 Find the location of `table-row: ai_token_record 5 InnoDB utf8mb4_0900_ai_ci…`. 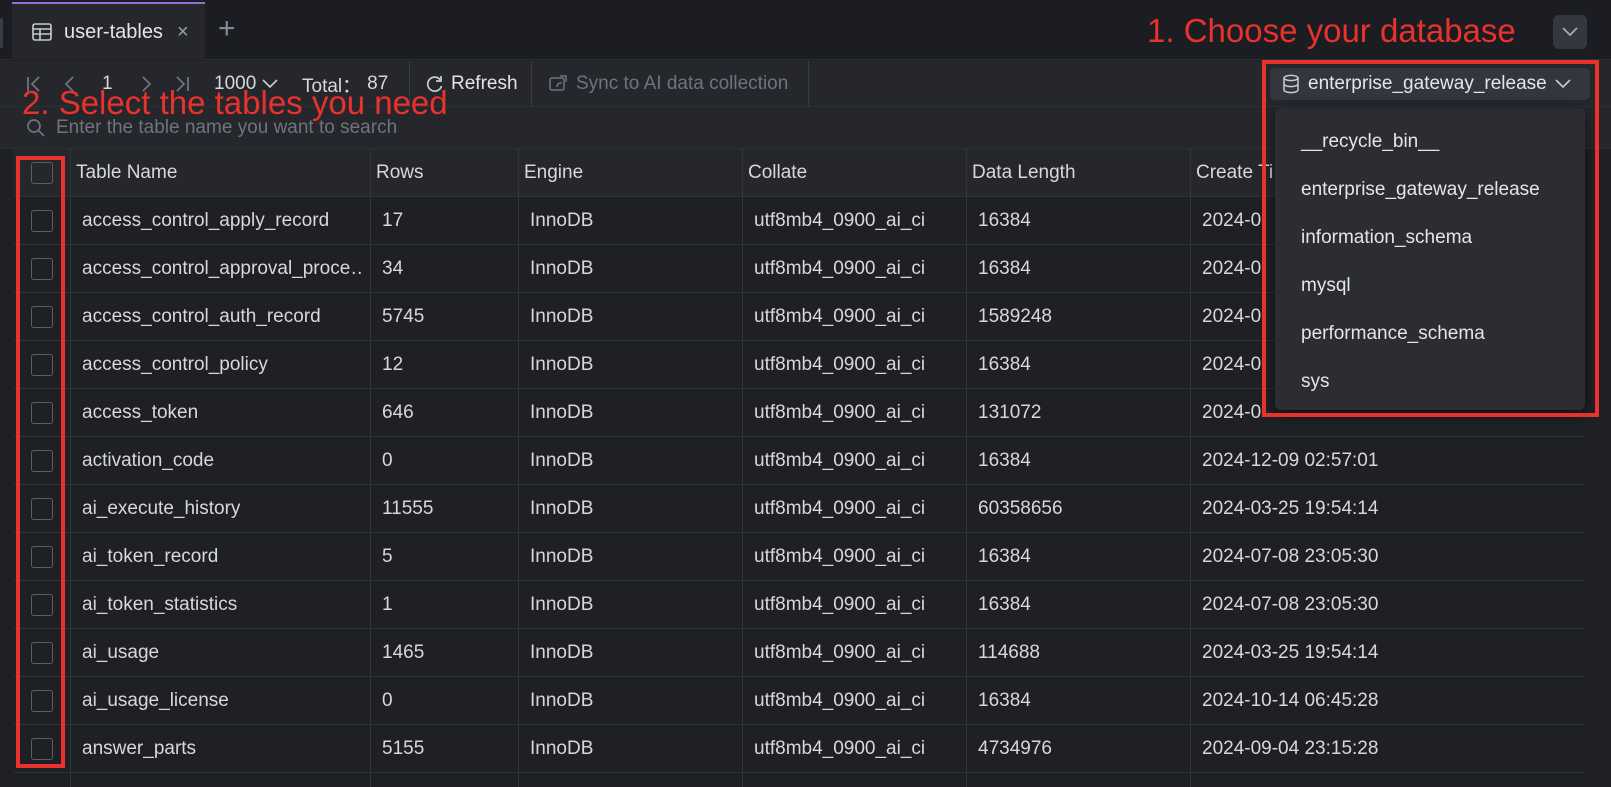

table-row: ai_token_record 5 InnoDB utf8mb4_0900_ai_ci… is located at coordinates (799, 557).